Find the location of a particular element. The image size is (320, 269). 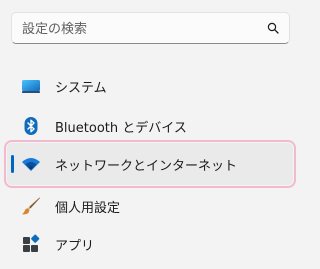

search-icon is located at coordinates (273, 28).